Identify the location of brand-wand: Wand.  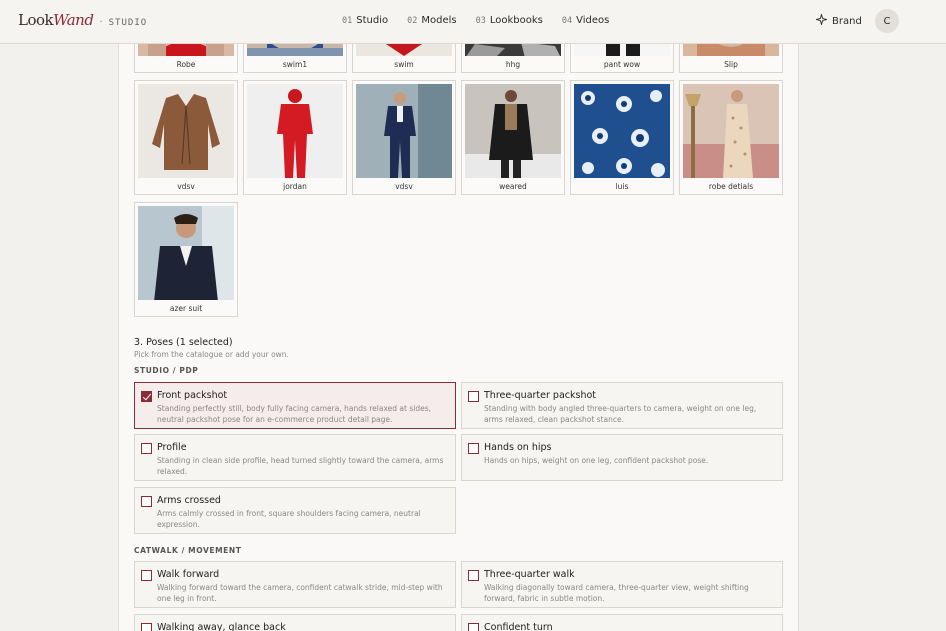
(73, 20).